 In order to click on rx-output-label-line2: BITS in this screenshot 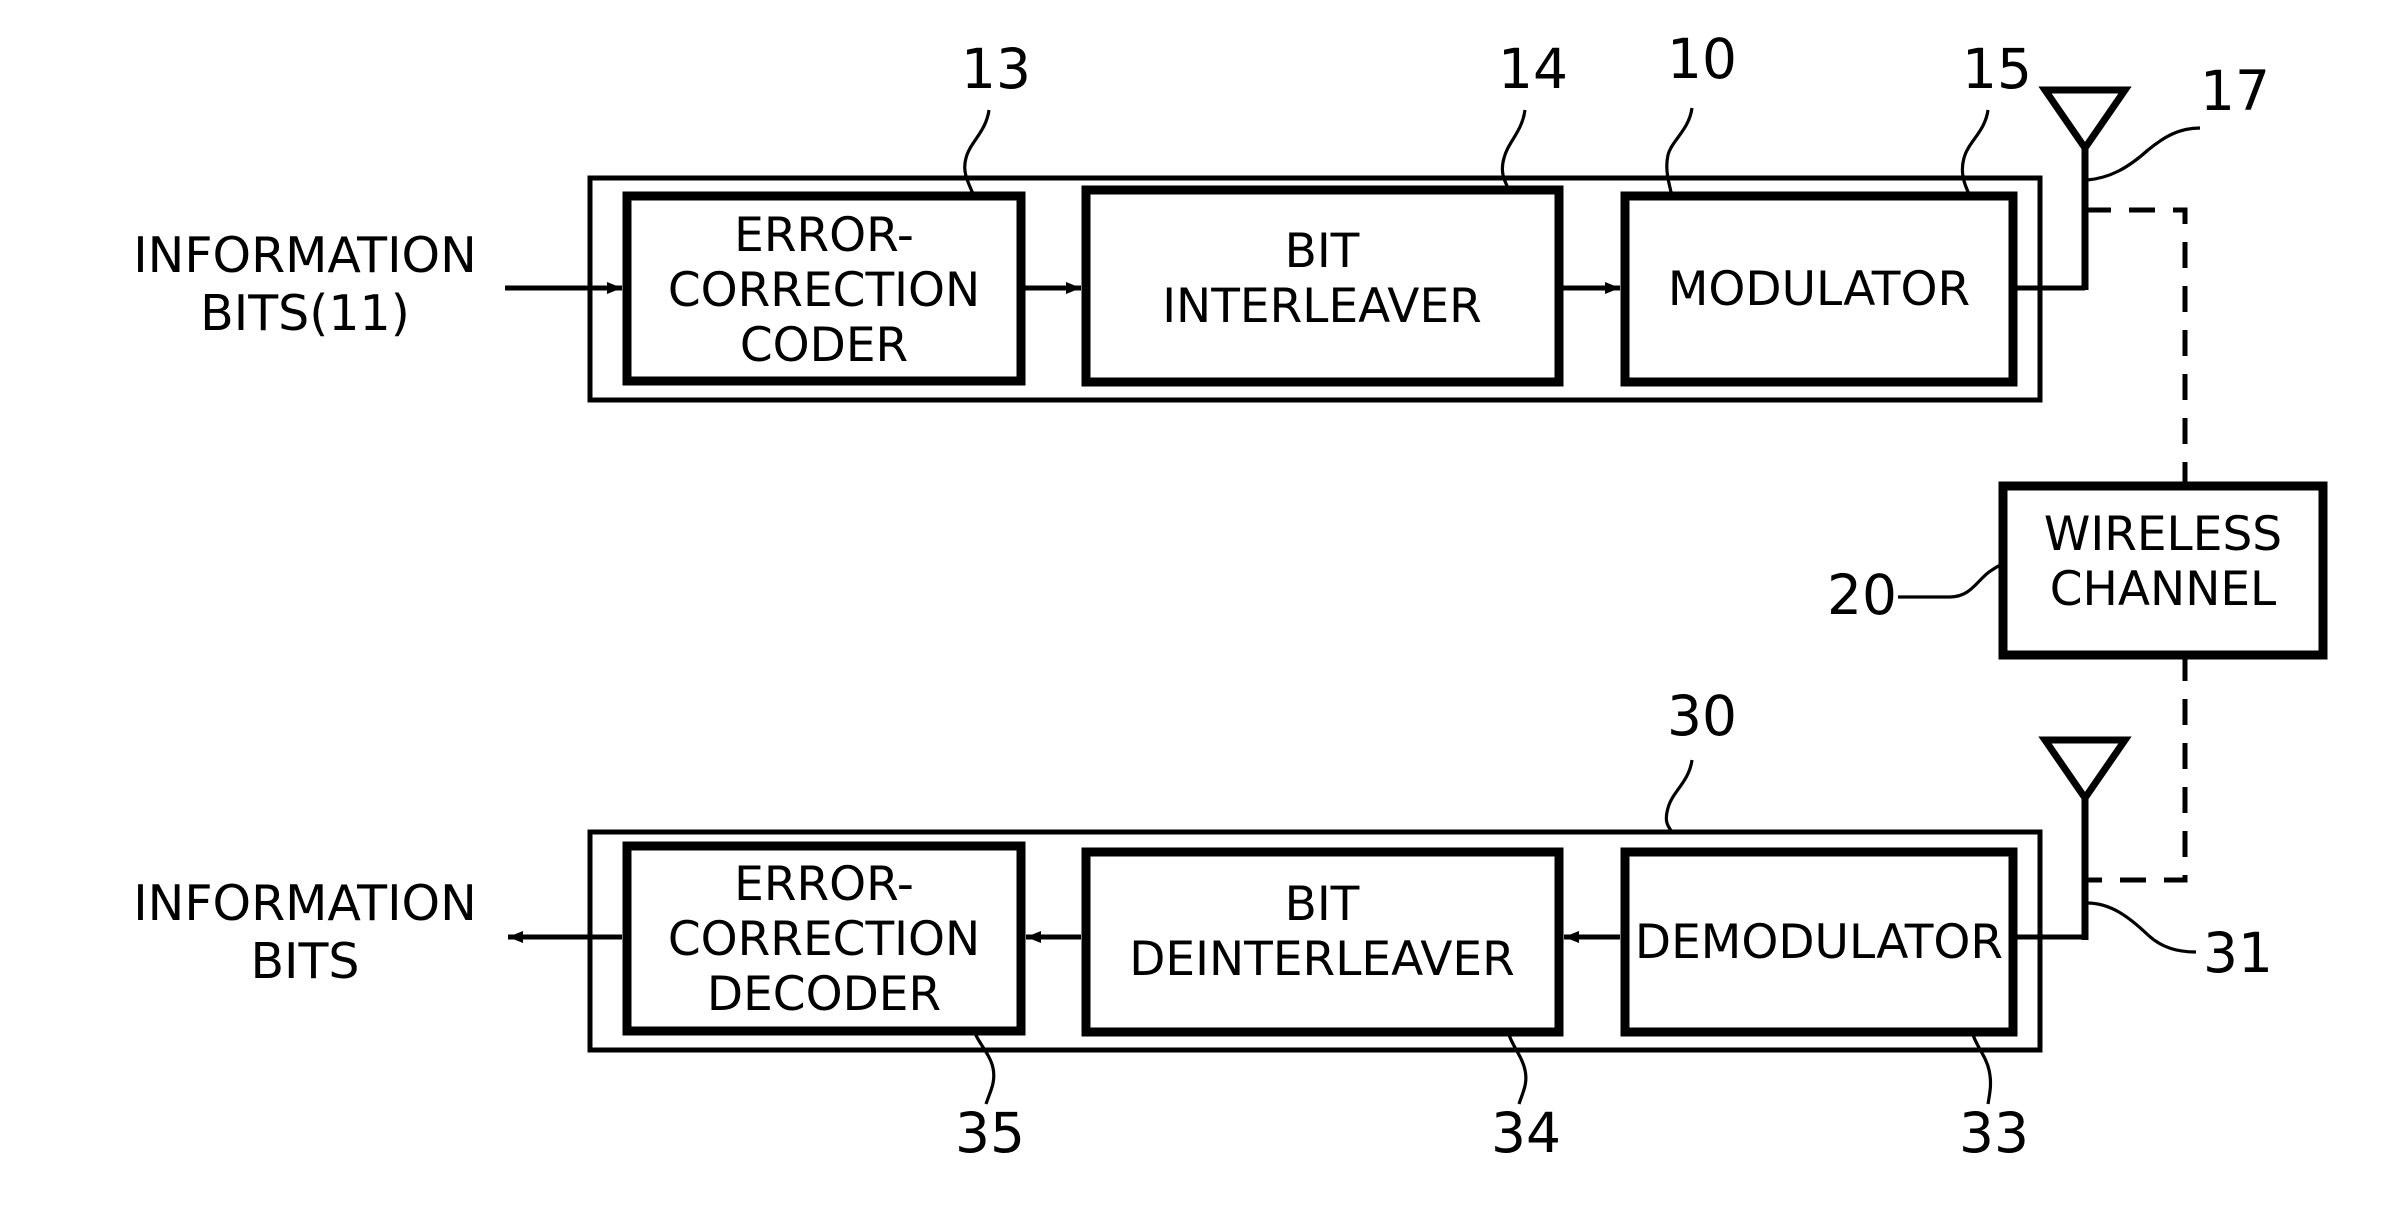, I will do `click(304, 961)`.